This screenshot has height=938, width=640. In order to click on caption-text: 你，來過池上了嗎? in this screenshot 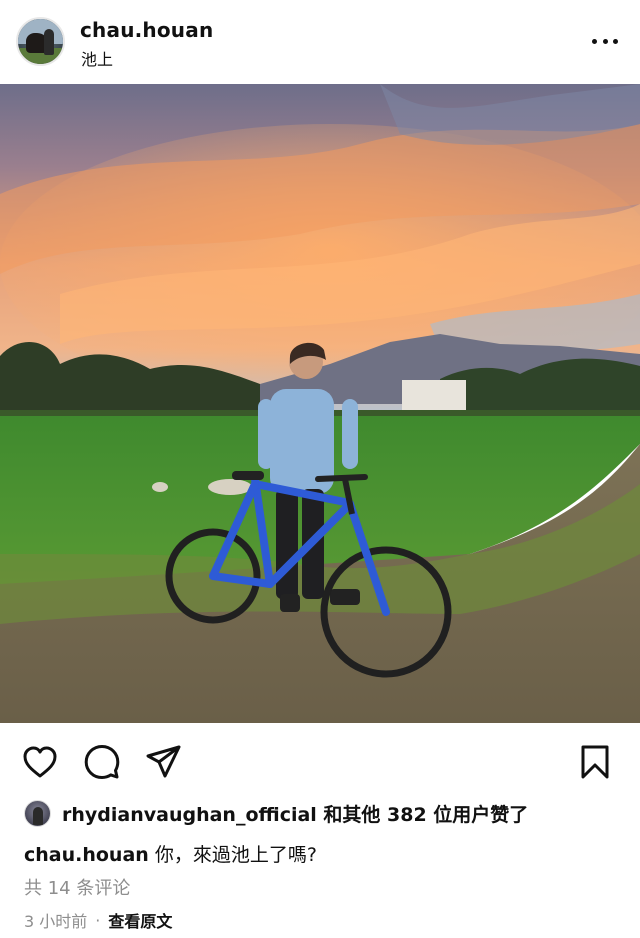, I will do `click(235, 855)`.